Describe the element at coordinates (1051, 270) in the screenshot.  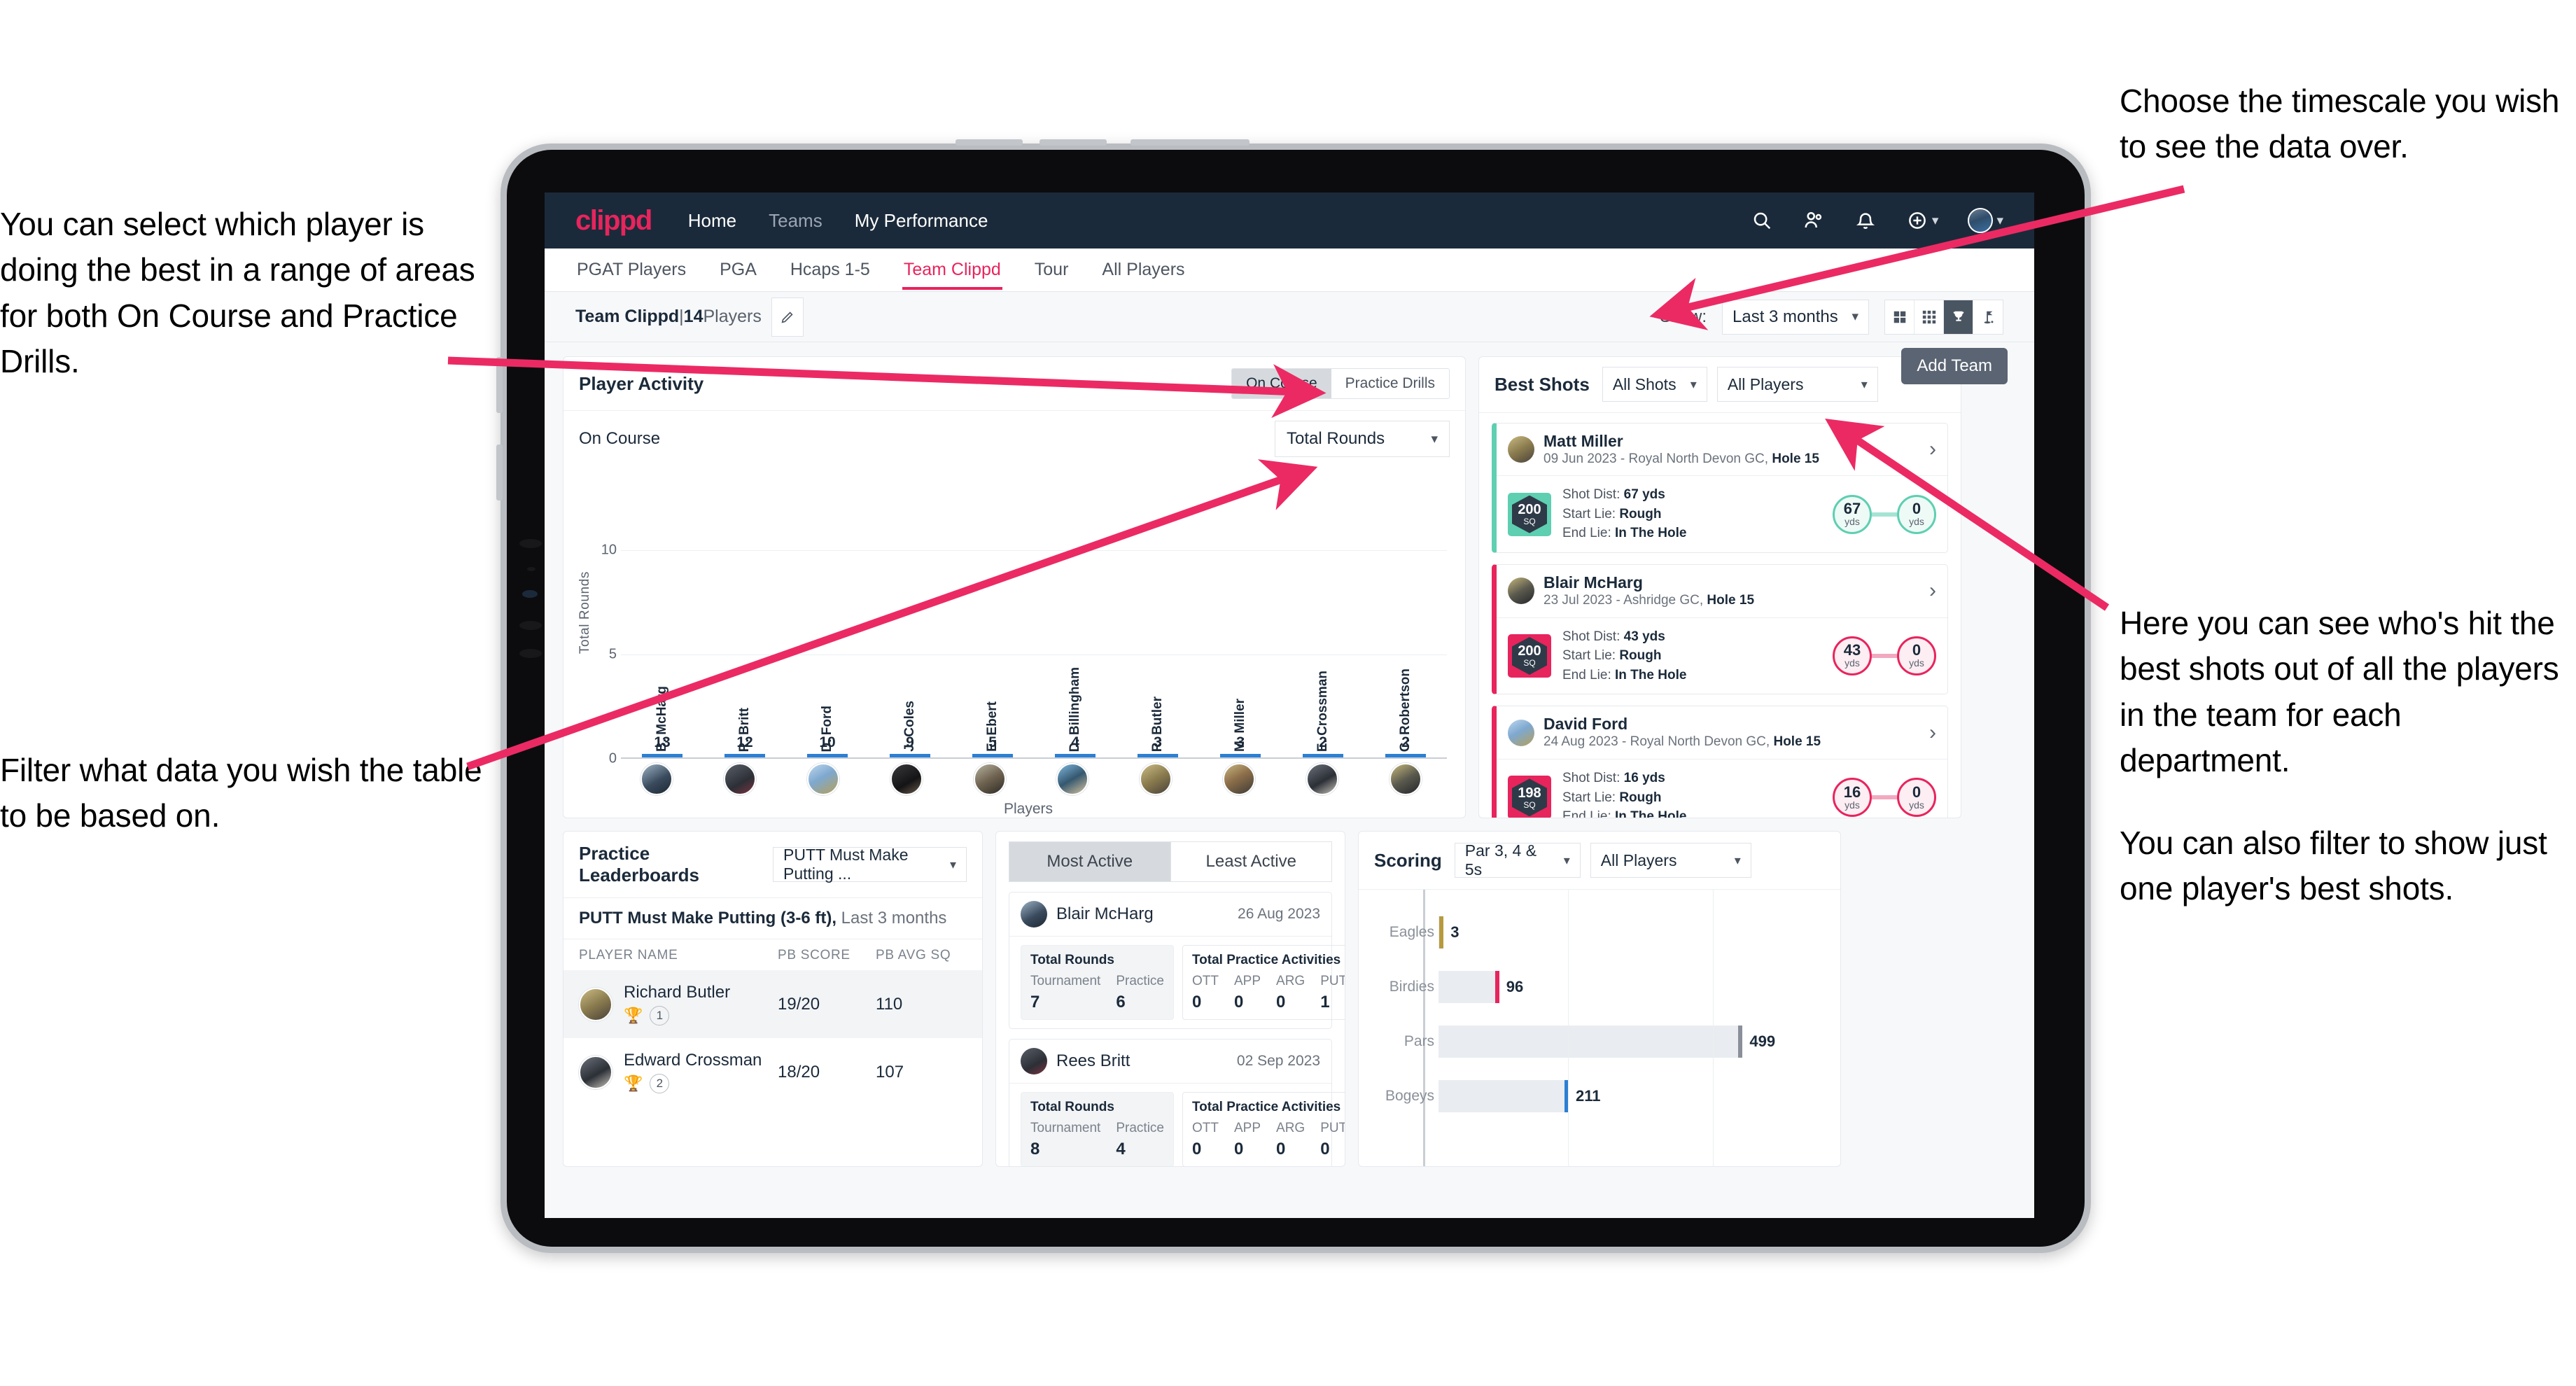
I see `tab-tour: Tour` at that location.